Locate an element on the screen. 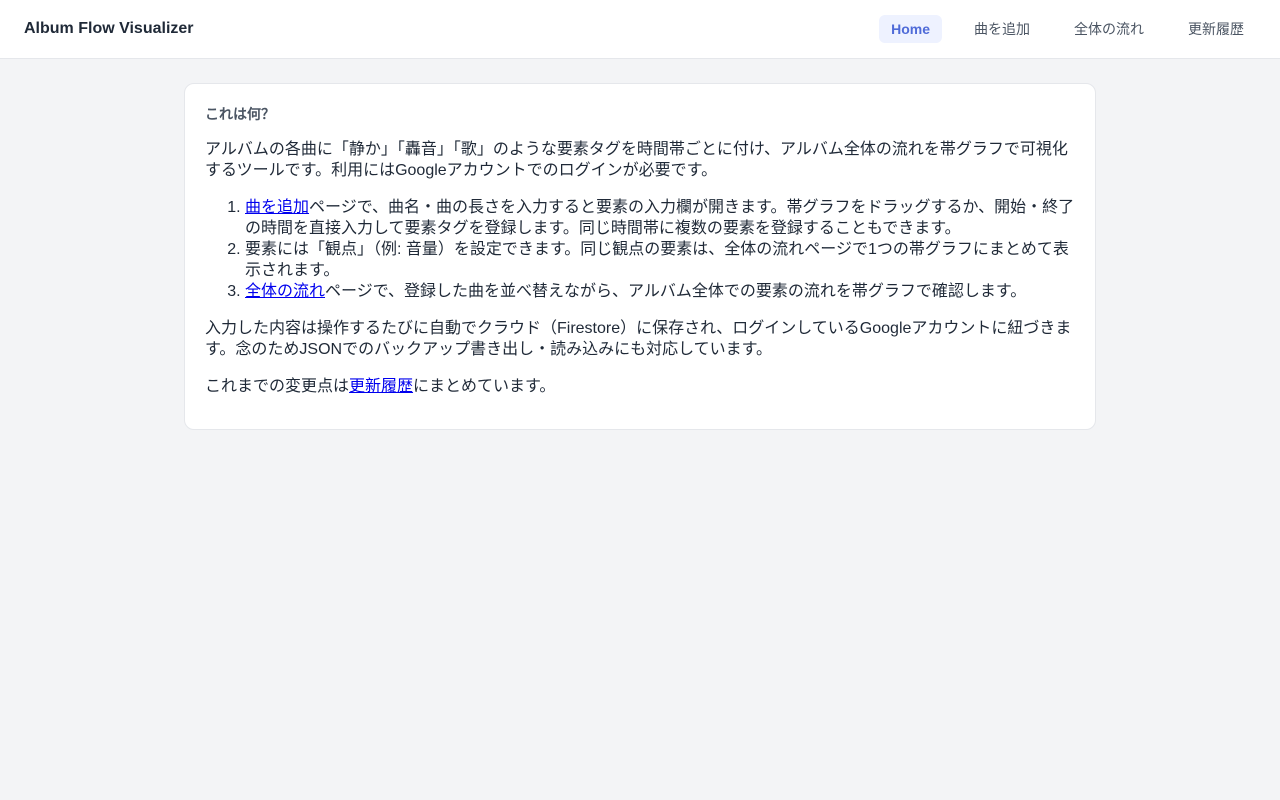  history-prefix: これまでの変更点は is located at coordinates (277, 386).